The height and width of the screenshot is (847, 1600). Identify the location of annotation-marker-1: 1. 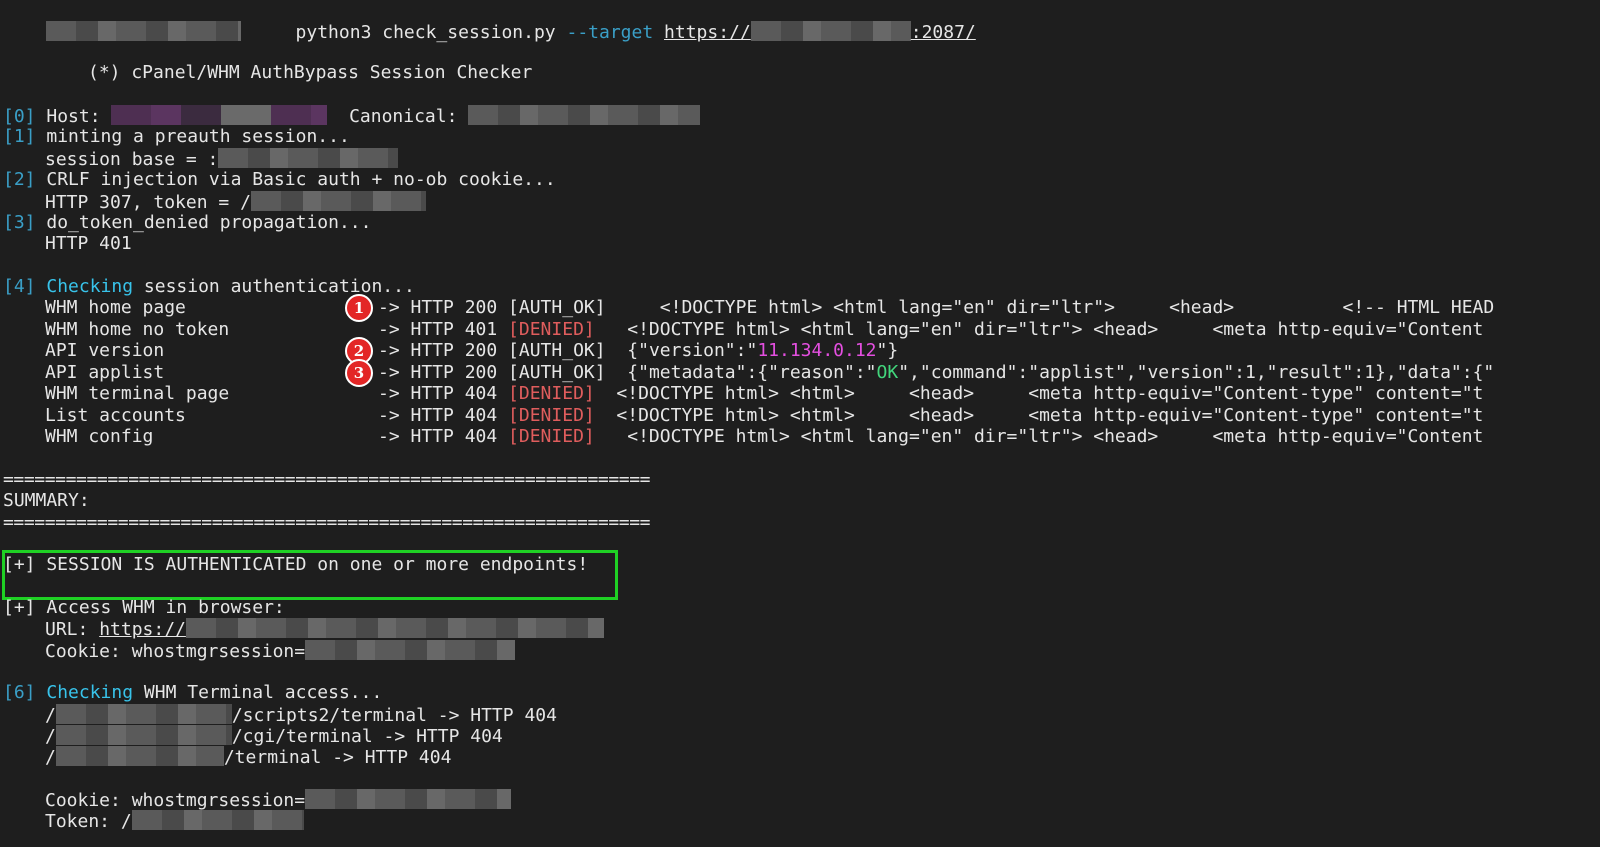
(359, 308).